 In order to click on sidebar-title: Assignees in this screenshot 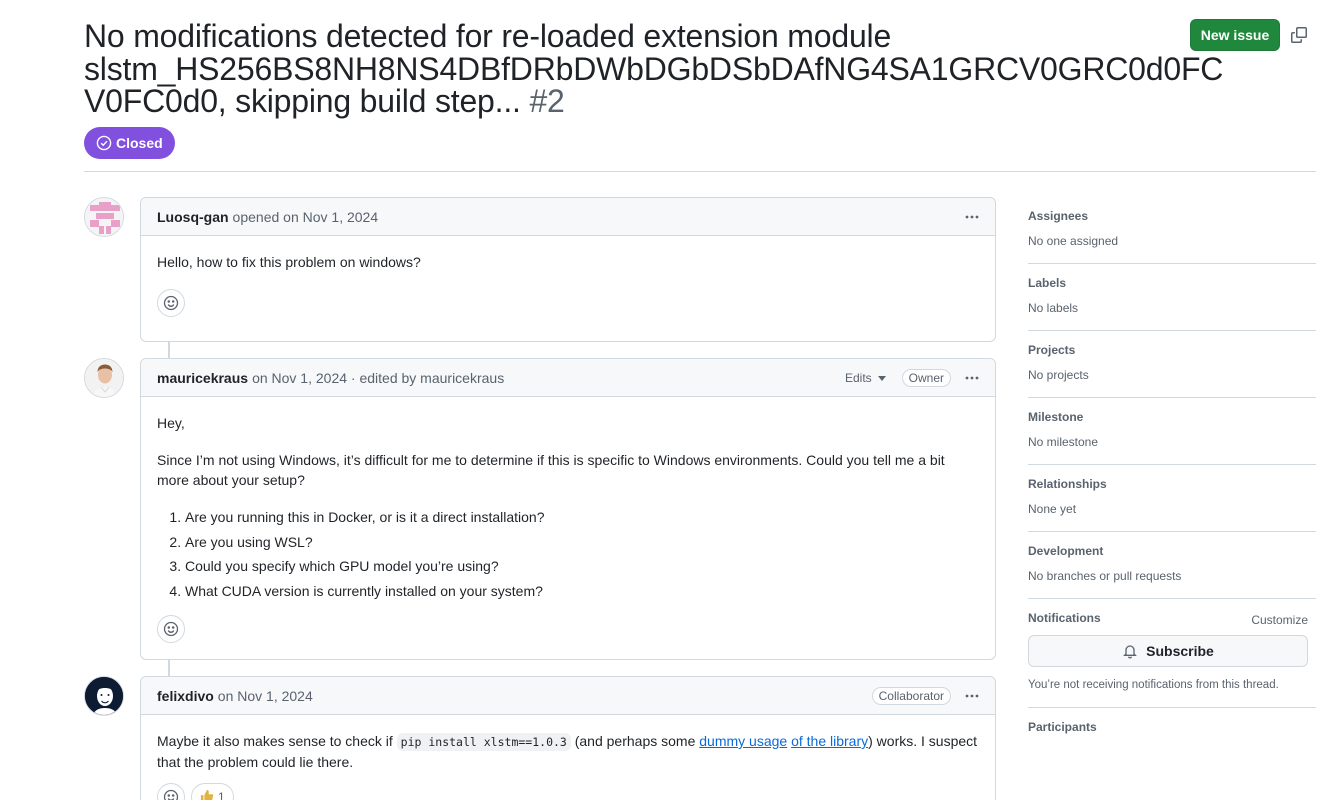, I will do `click(1172, 216)`.